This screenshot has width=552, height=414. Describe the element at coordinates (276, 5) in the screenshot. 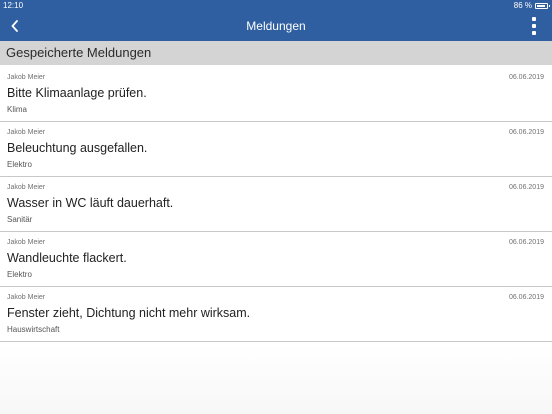

I see `status-bar: 12:10 86 %` at that location.